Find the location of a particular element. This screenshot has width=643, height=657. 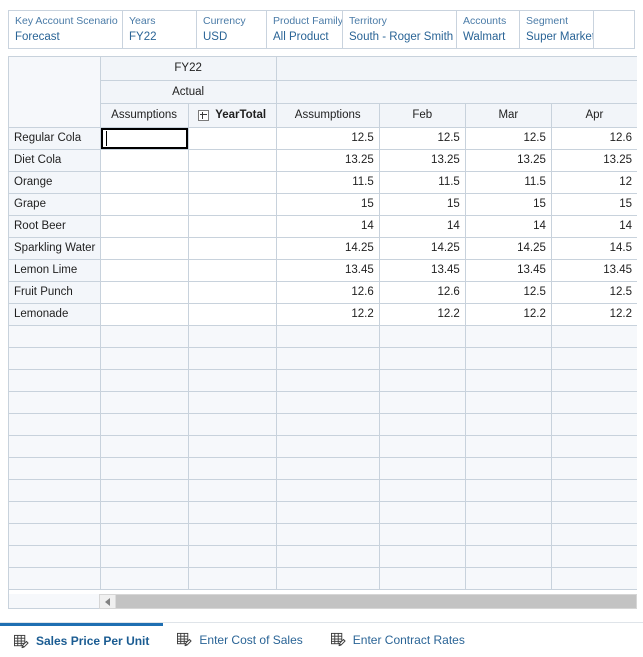

horizontal-scrollbar is located at coordinates (368, 601).